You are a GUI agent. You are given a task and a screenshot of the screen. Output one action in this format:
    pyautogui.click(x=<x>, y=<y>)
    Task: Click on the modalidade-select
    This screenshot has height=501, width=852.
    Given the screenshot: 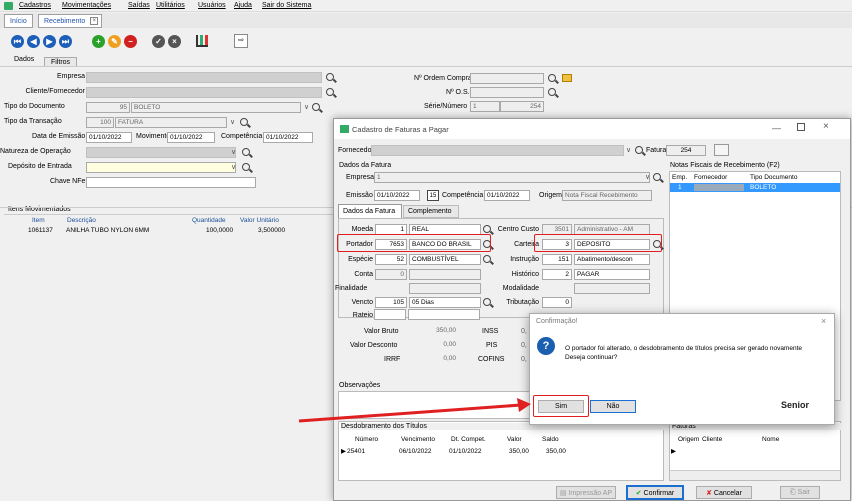 What is the action you would take?
    pyautogui.click(x=612, y=288)
    